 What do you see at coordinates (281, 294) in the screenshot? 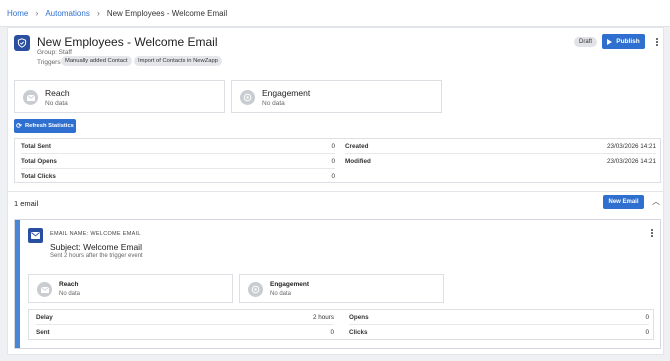
I see `email-engagement-value: No data` at bounding box center [281, 294].